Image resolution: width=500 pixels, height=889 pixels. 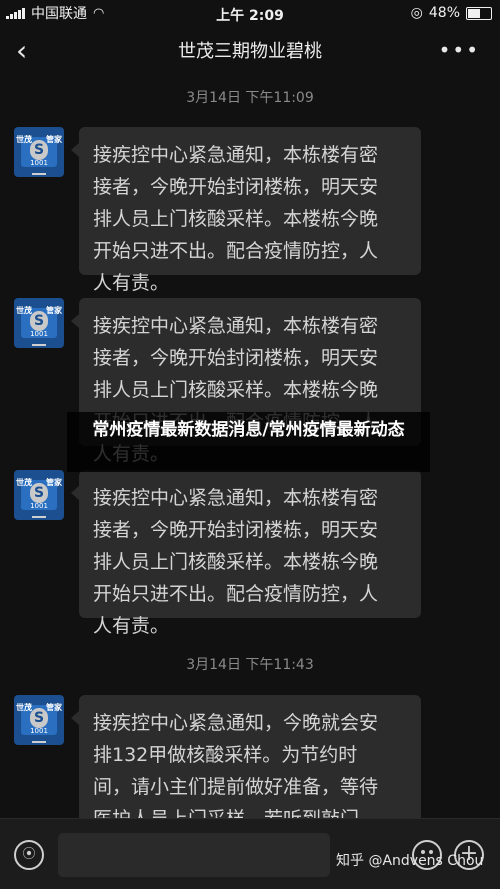 I want to click on chat-header: ‹ 世茂三期物业碧桃 •••, so click(x=250, y=50).